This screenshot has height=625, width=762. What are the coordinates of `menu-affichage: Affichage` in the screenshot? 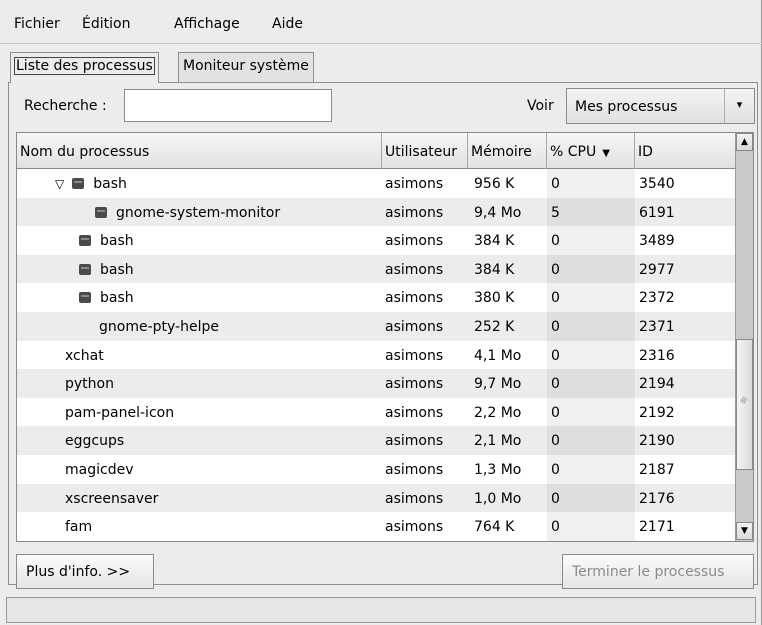 It's located at (207, 24).